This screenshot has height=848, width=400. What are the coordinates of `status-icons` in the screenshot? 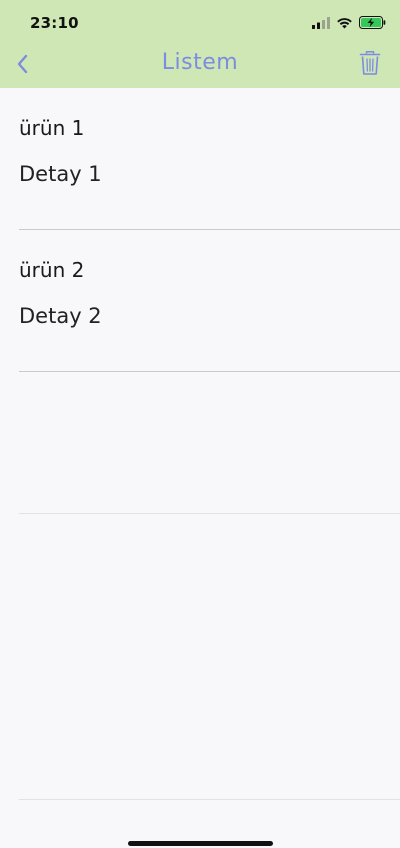 It's located at (349, 23).